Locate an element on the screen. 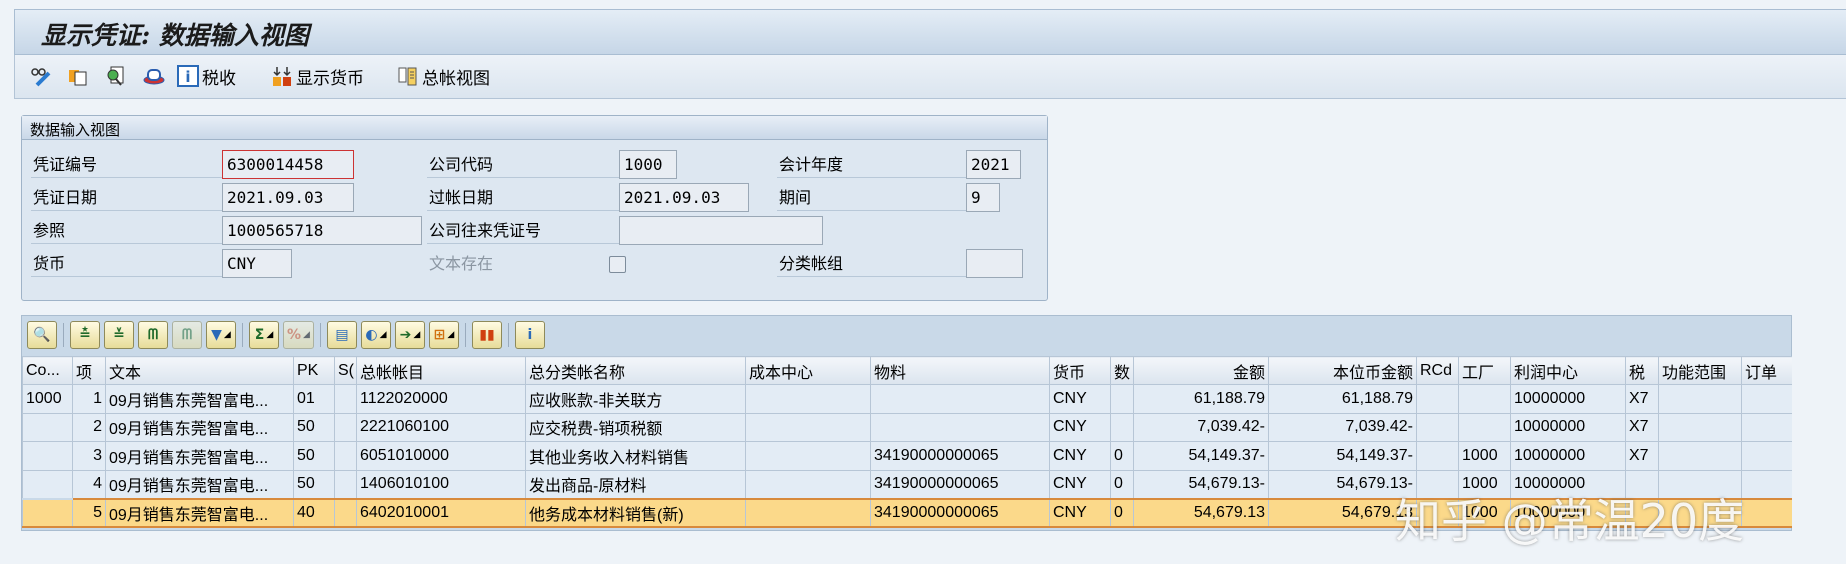 This screenshot has height=564, width=1846. other-document-button is located at coordinates (78, 76).